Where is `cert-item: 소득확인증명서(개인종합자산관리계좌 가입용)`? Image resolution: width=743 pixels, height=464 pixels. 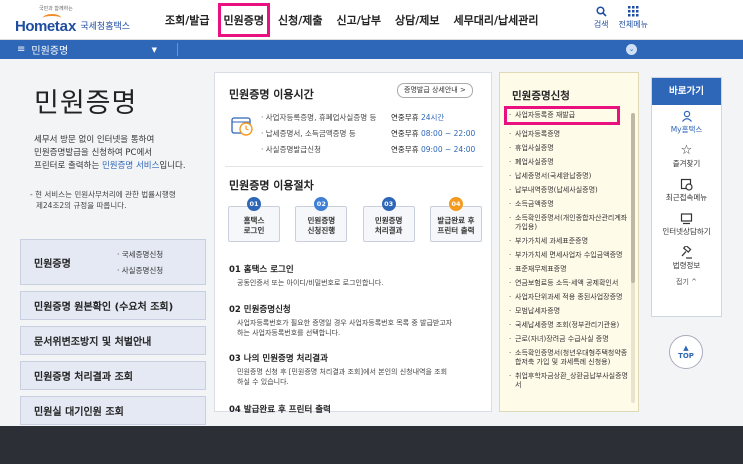
cert-item: 소득확인증명서(개인종합자산관리계좌 가입용) is located at coordinates (569, 223).